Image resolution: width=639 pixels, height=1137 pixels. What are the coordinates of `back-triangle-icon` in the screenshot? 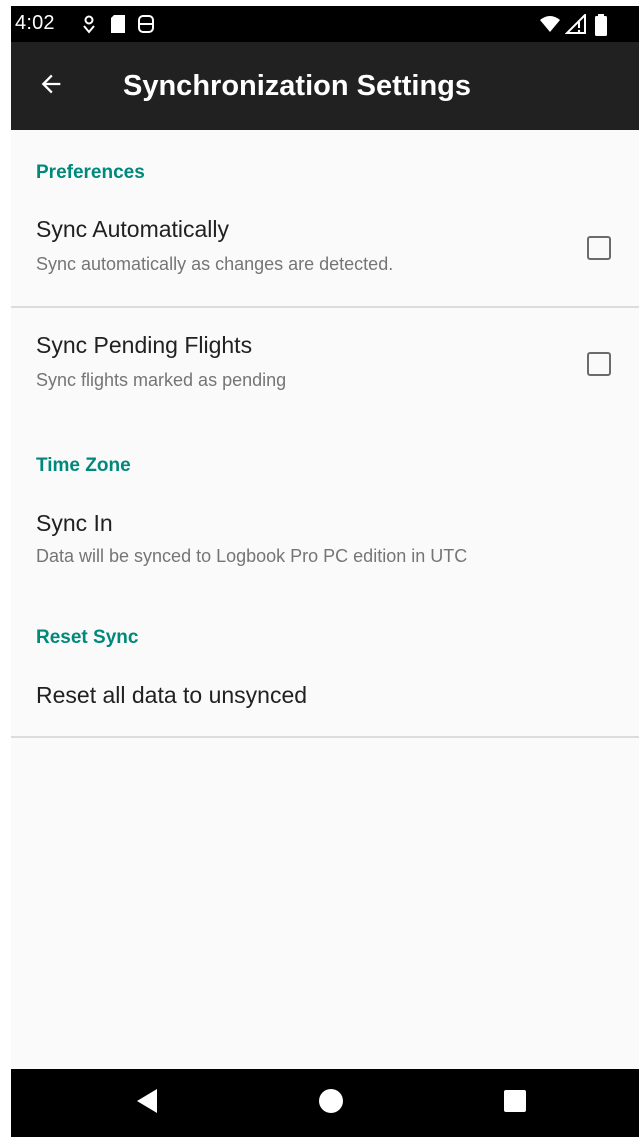 It's located at (147, 1103).